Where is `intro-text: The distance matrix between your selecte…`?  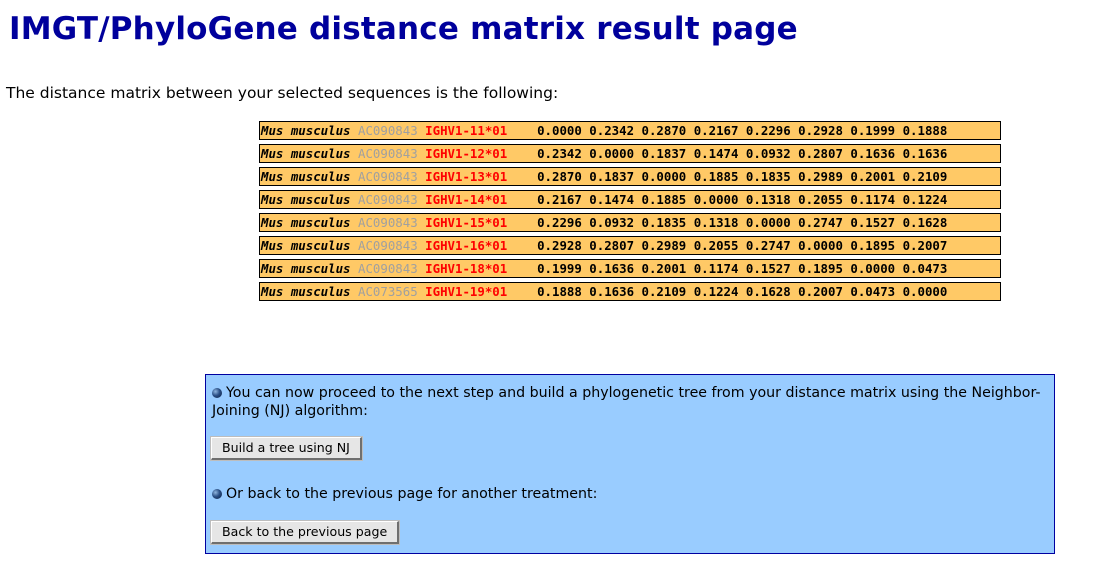
intro-text: The distance matrix between your selecte… is located at coordinates (282, 93).